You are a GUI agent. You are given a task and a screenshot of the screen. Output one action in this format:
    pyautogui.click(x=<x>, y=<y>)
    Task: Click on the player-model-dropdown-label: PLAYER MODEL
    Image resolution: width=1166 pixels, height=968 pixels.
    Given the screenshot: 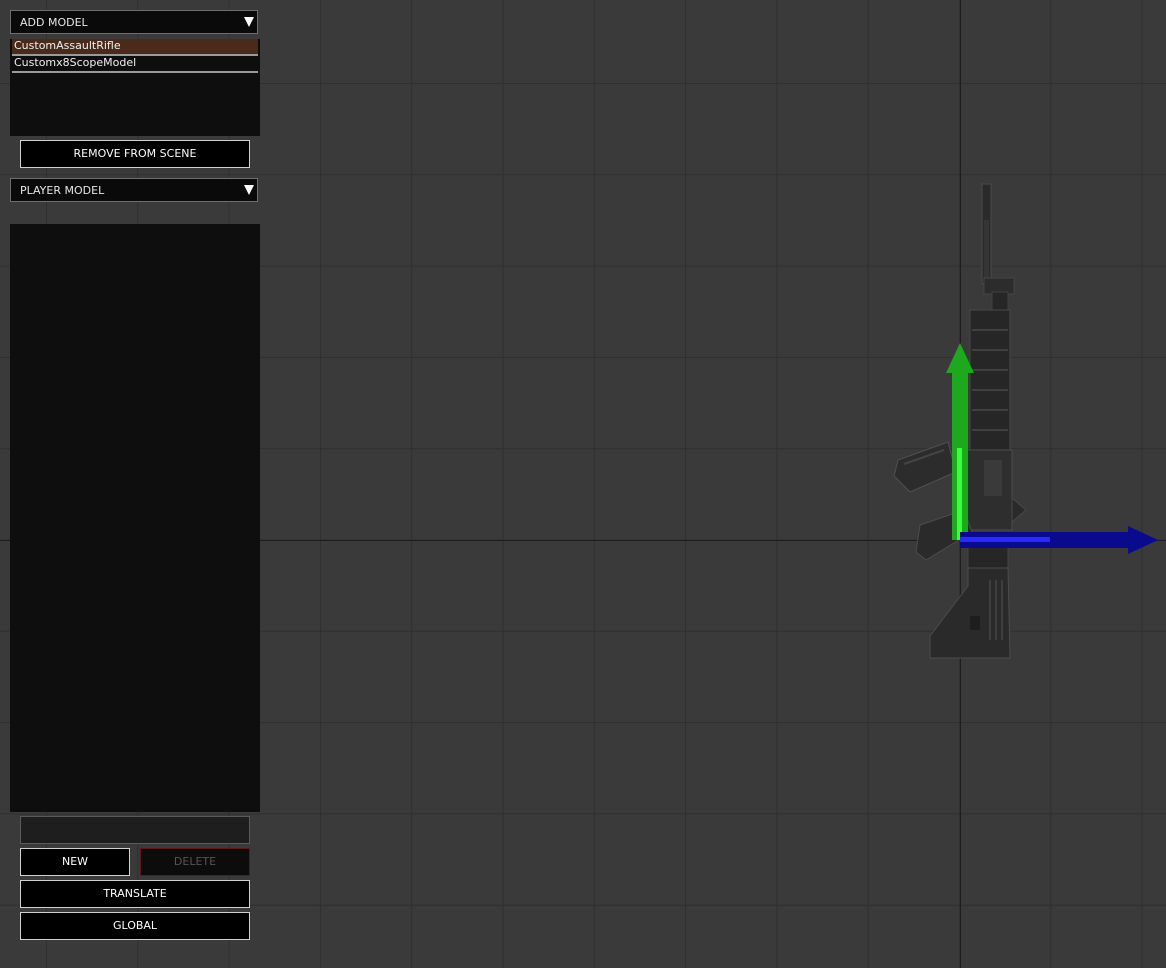 What is the action you would take?
    pyautogui.click(x=62, y=190)
    